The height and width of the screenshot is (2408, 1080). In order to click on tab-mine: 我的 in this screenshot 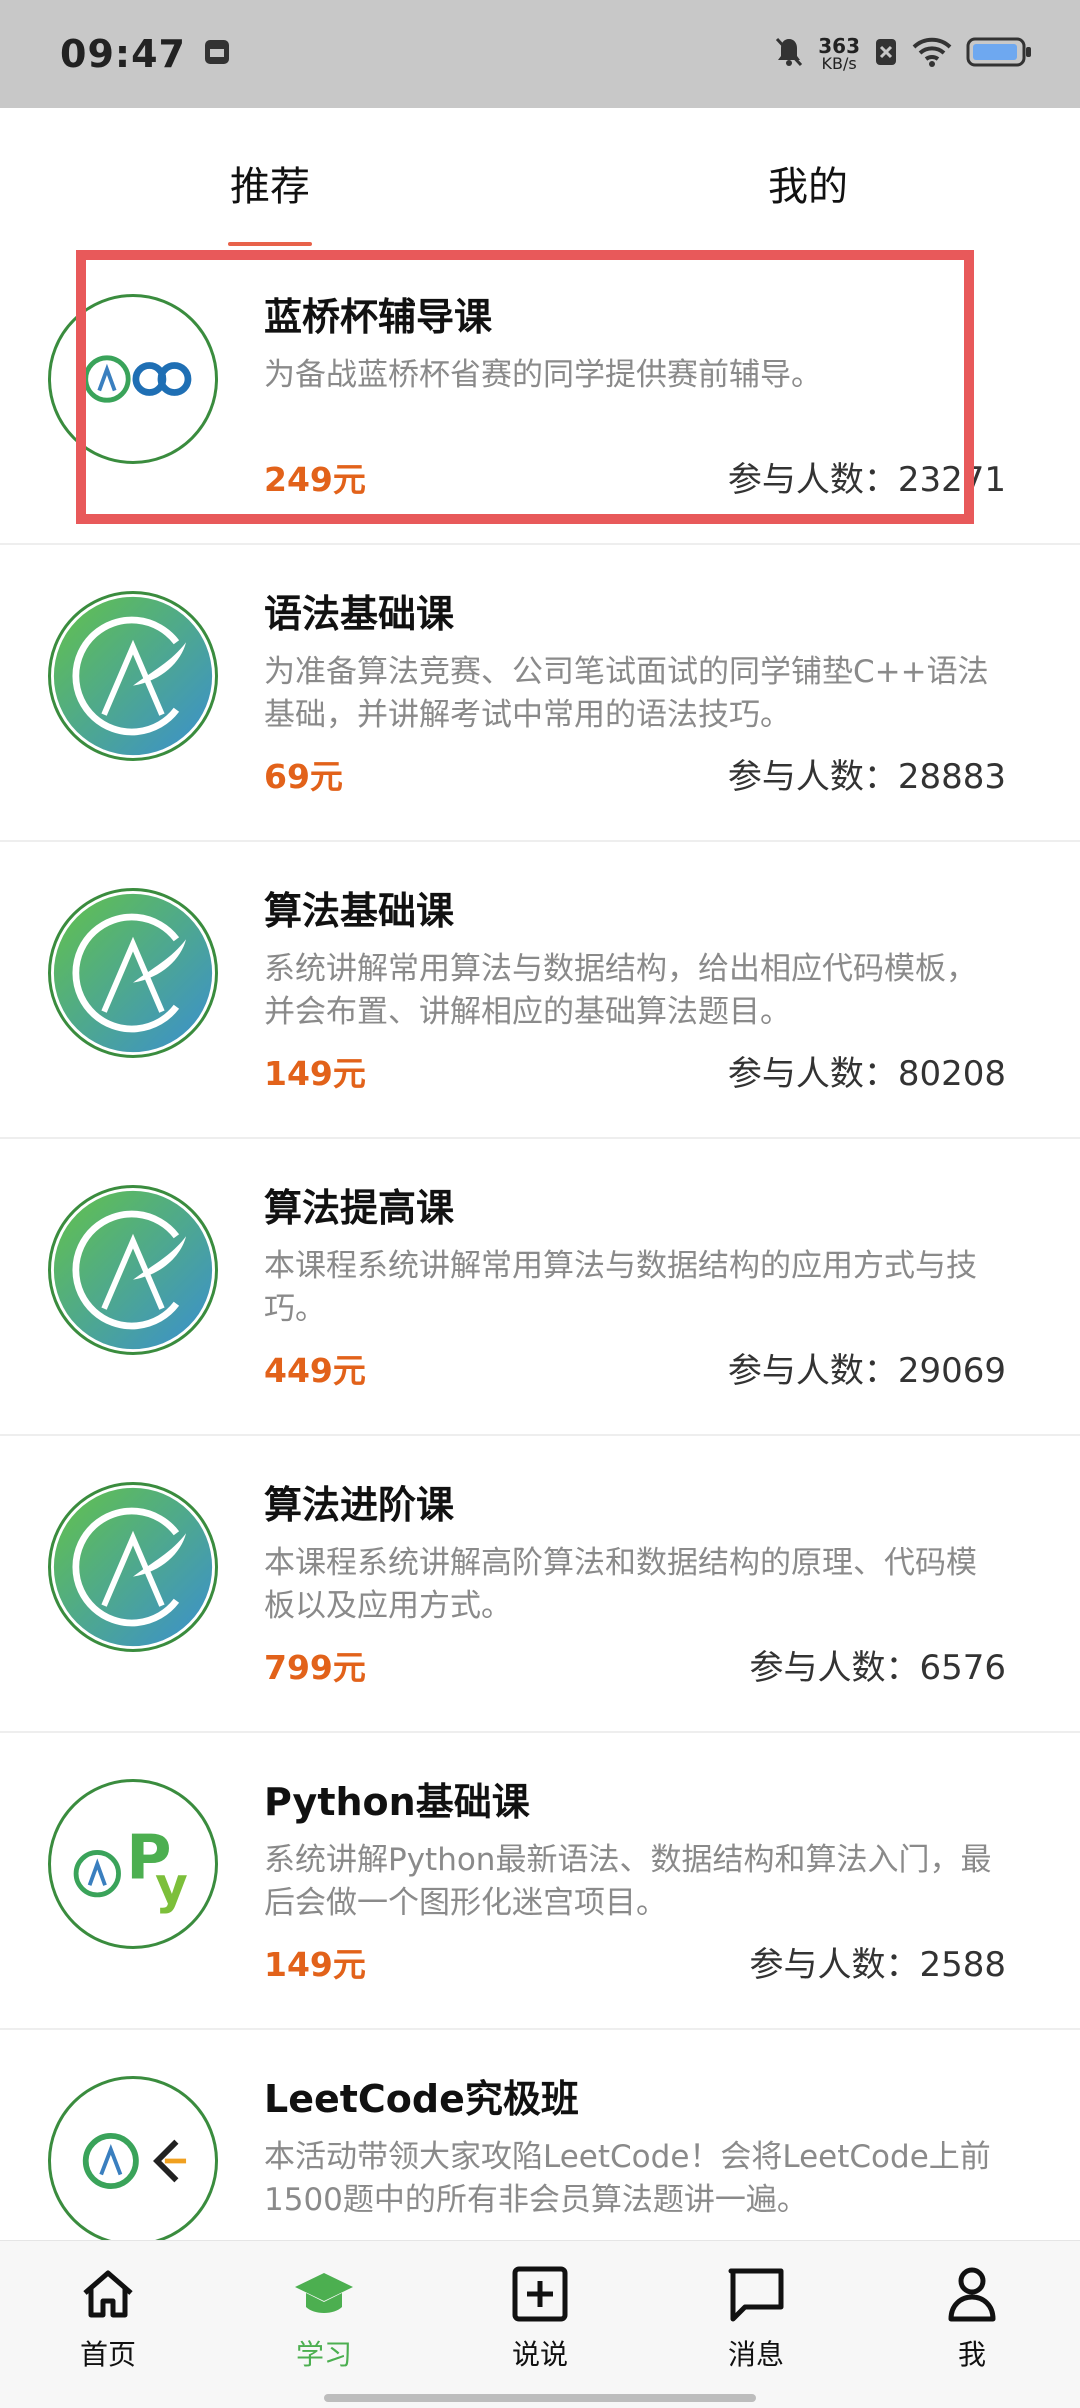, I will do `click(808, 183)`.